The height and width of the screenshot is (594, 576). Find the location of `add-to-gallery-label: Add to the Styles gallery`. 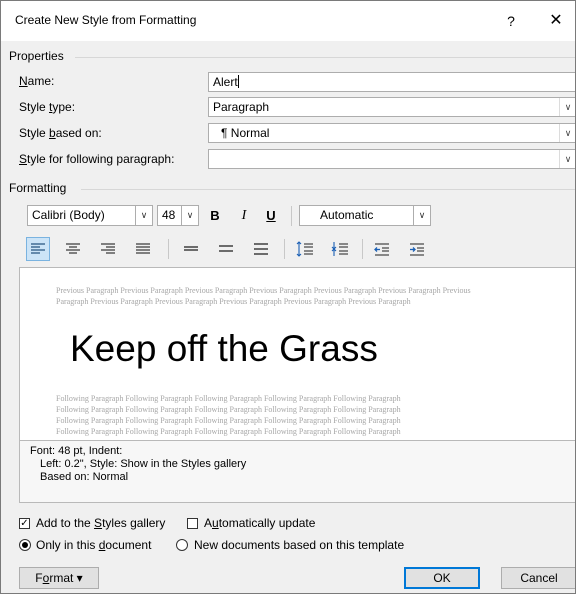

add-to-gallery-label: Add to the Styles gallery is located at coordinates (101, 523).